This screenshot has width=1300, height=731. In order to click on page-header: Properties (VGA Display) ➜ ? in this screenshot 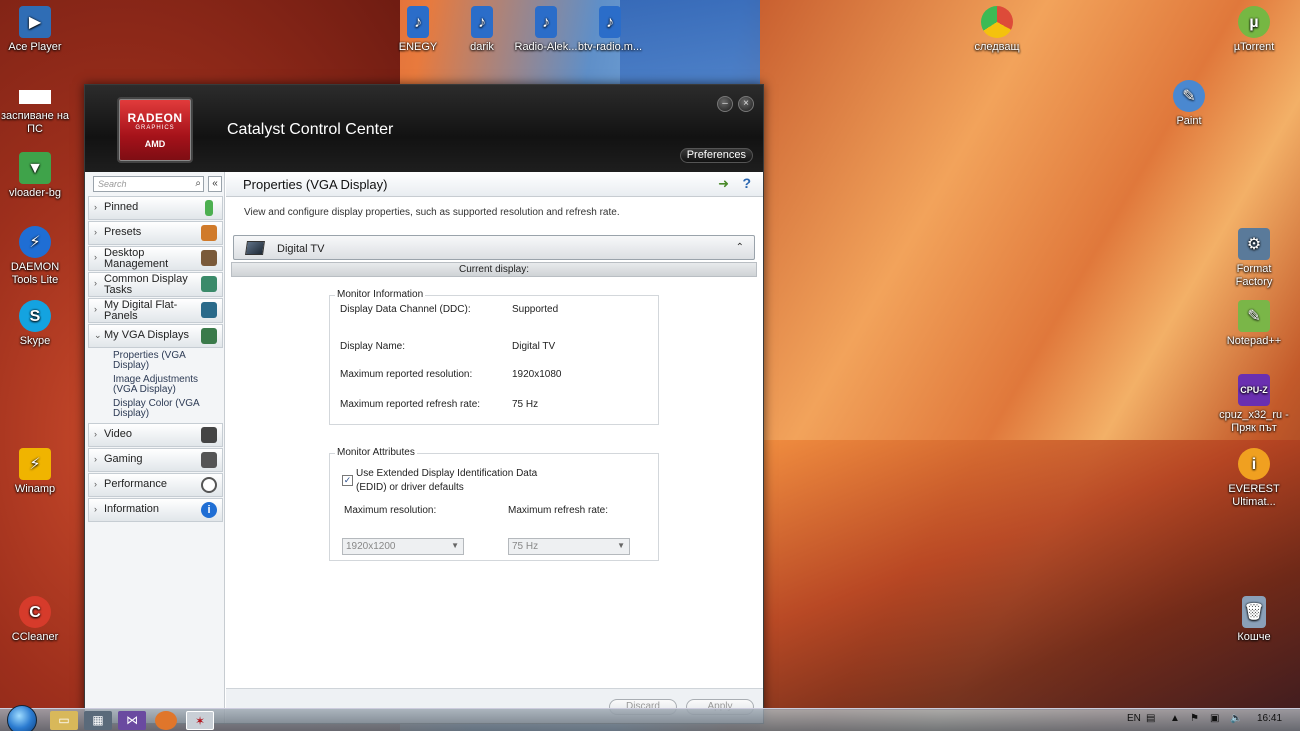, I will do `click(494, 184)`.